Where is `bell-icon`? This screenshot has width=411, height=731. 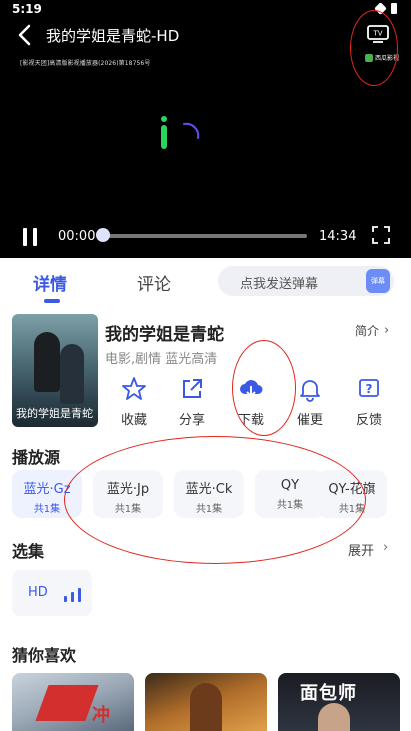 bell-icon is located at coordinates (310, 391).